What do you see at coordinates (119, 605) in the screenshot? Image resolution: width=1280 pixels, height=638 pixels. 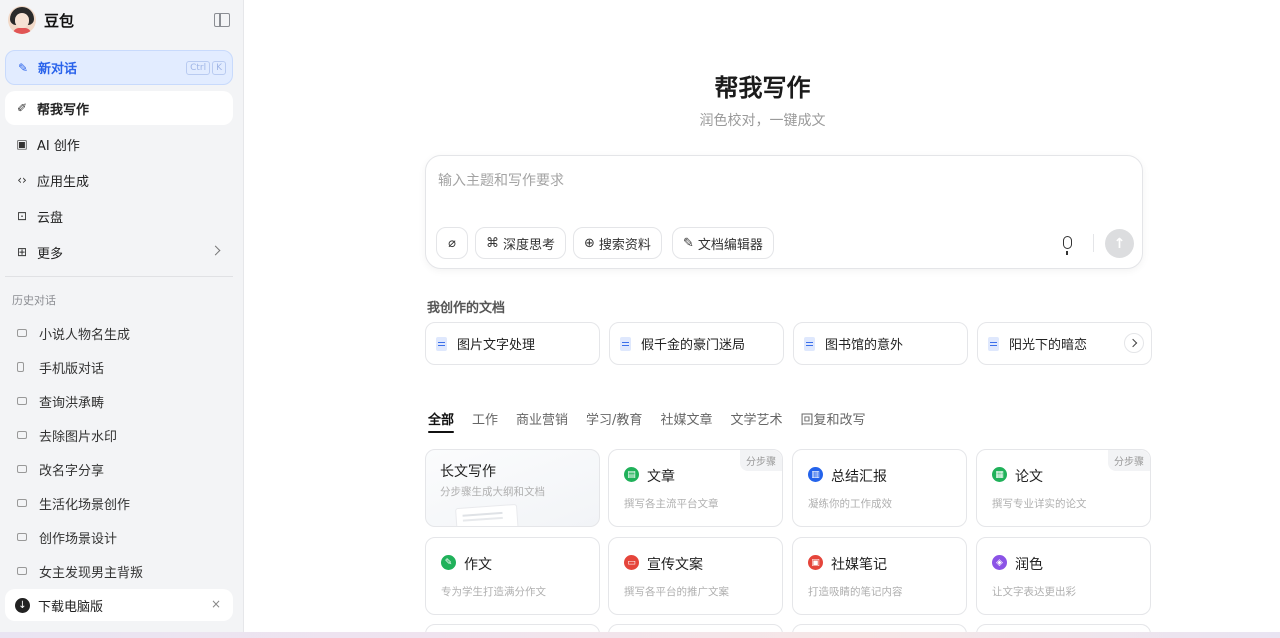 I see `download-desktop-button: ↓ 下载电脑版 ×` at bounding box center [119, 605].